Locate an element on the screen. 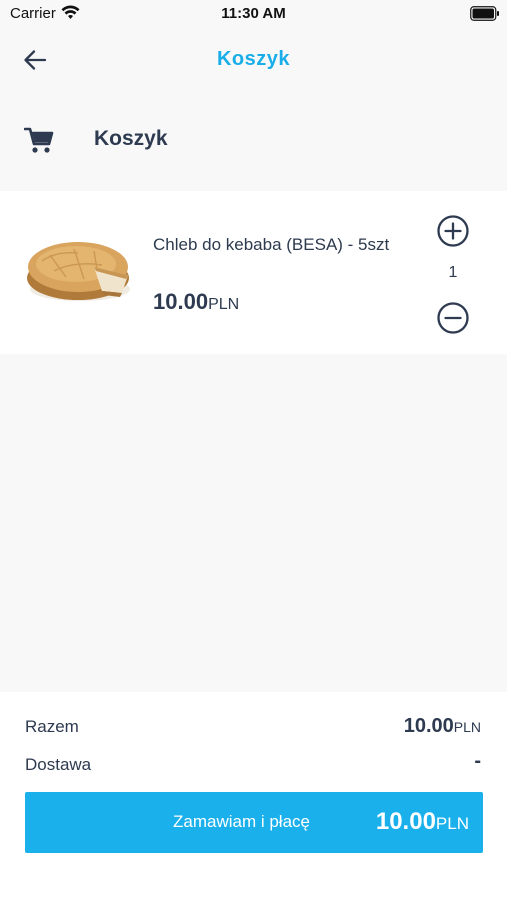 This screenshot has height=900, width=507. item-name: Chleb do kebaba (BESA) - 5szt is located at coordinates (283, 245).